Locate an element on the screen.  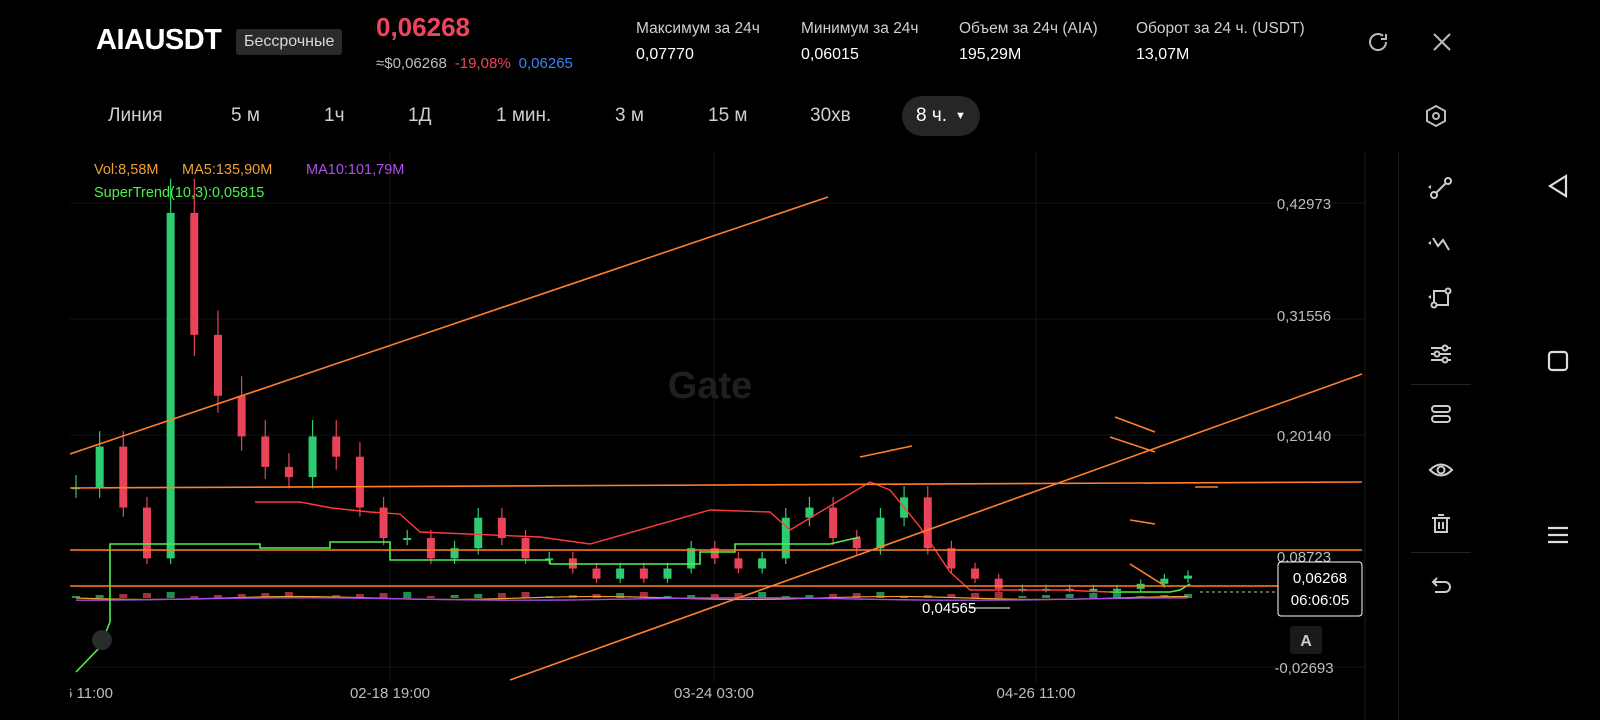
undo-icon is located at coordinates (1441, 586).